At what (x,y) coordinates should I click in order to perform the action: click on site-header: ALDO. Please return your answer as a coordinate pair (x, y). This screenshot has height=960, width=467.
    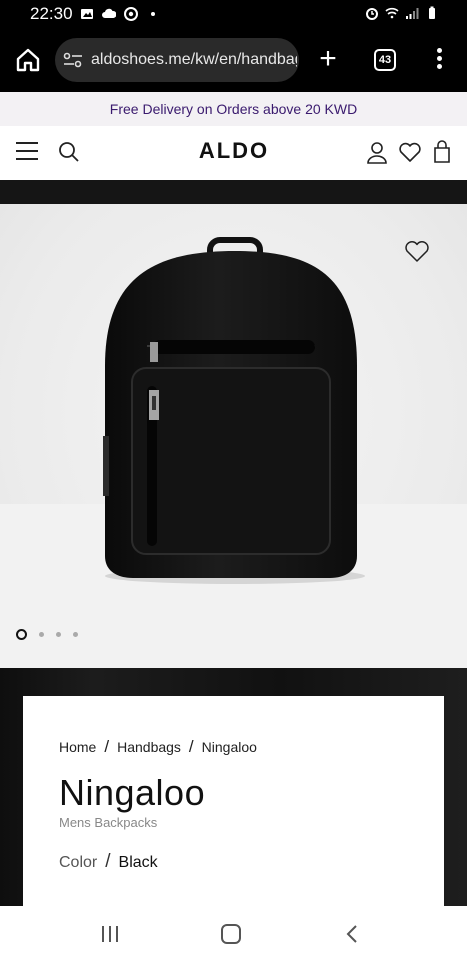
    Looking at the image, I should click on (233, 153).